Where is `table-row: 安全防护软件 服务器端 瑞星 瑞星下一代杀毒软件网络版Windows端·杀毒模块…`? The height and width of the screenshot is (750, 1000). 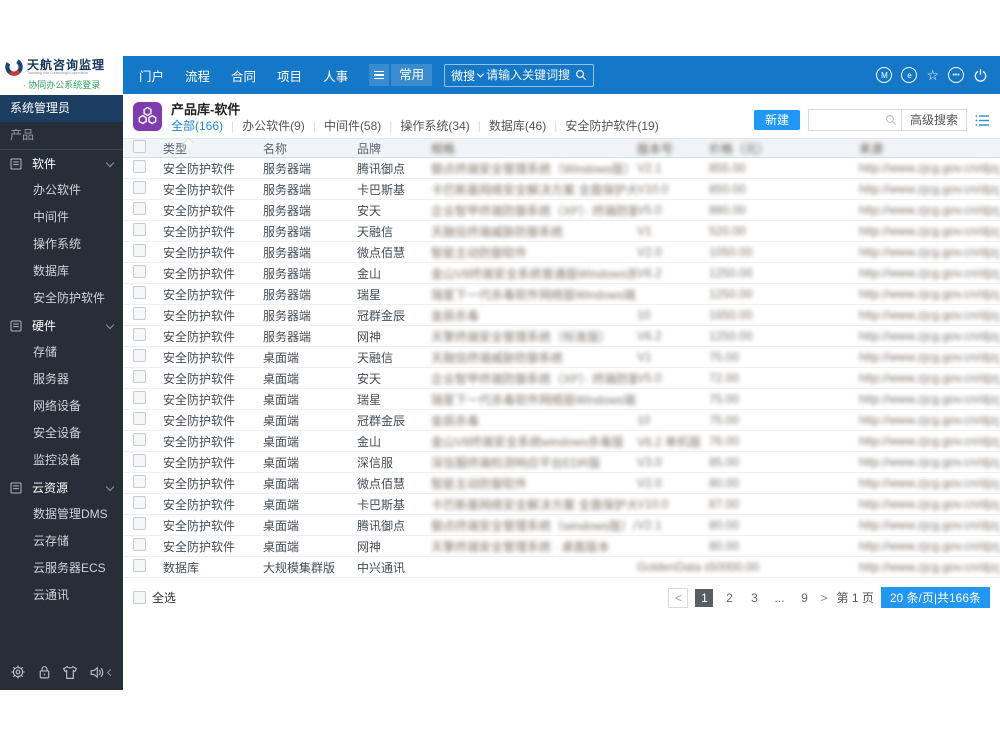
table-row: 安全防护软件 服务器端 瑞星 瑞星下一代杀毒软件网络版Windows端·杀毒模块… is located at coordinates (561, 294).